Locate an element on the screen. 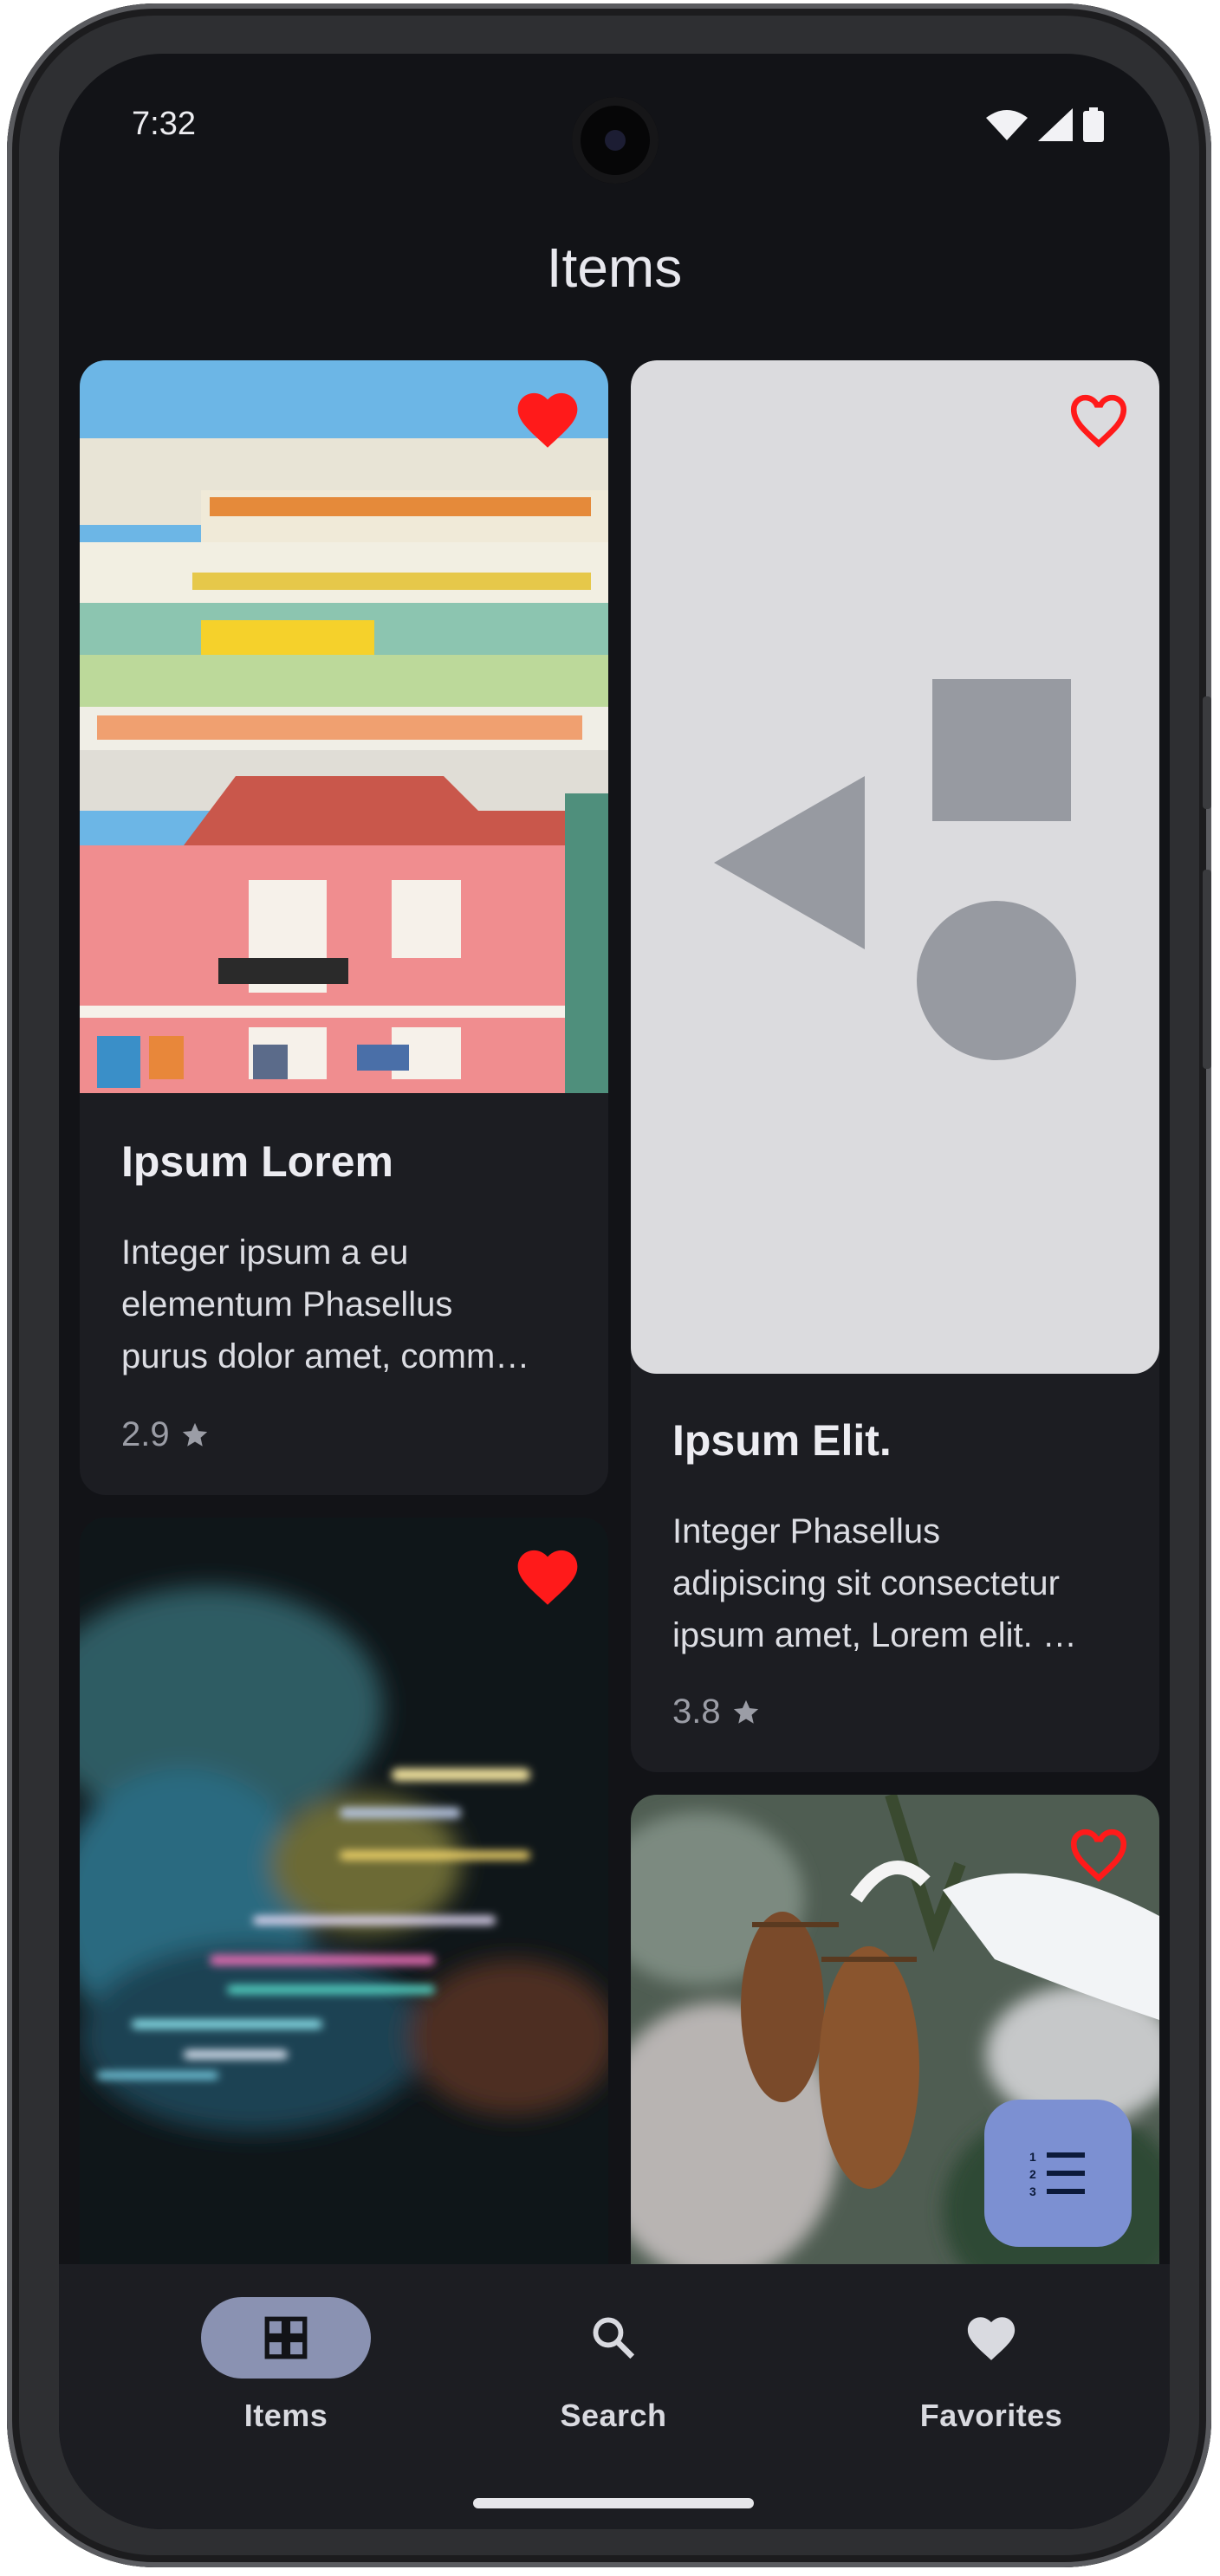 Image resolution: width=1220 pixels, height=2576 pixels. heart-icon is located at coordinates (992, 2338).